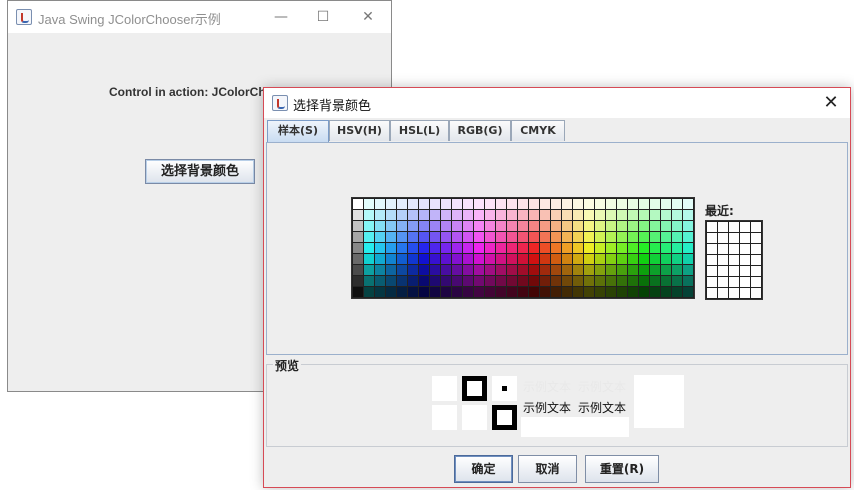 This screenshot has width=854, height=490. I want to click on tab-hsl: HSL(L), so click(419, 130).